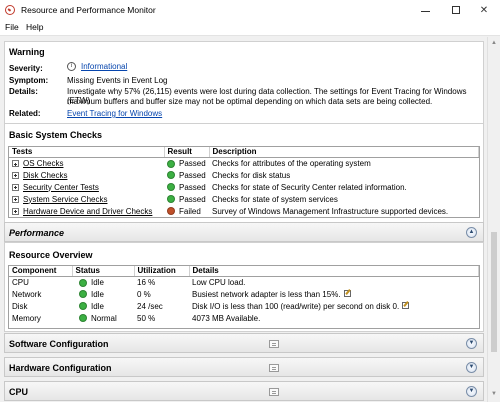 Image resolution: width=500 pixels, height=402 pixels. Describe the element at coordinates (43, 163) in the screenshot. I see `test-link: OS Checks` at that location.